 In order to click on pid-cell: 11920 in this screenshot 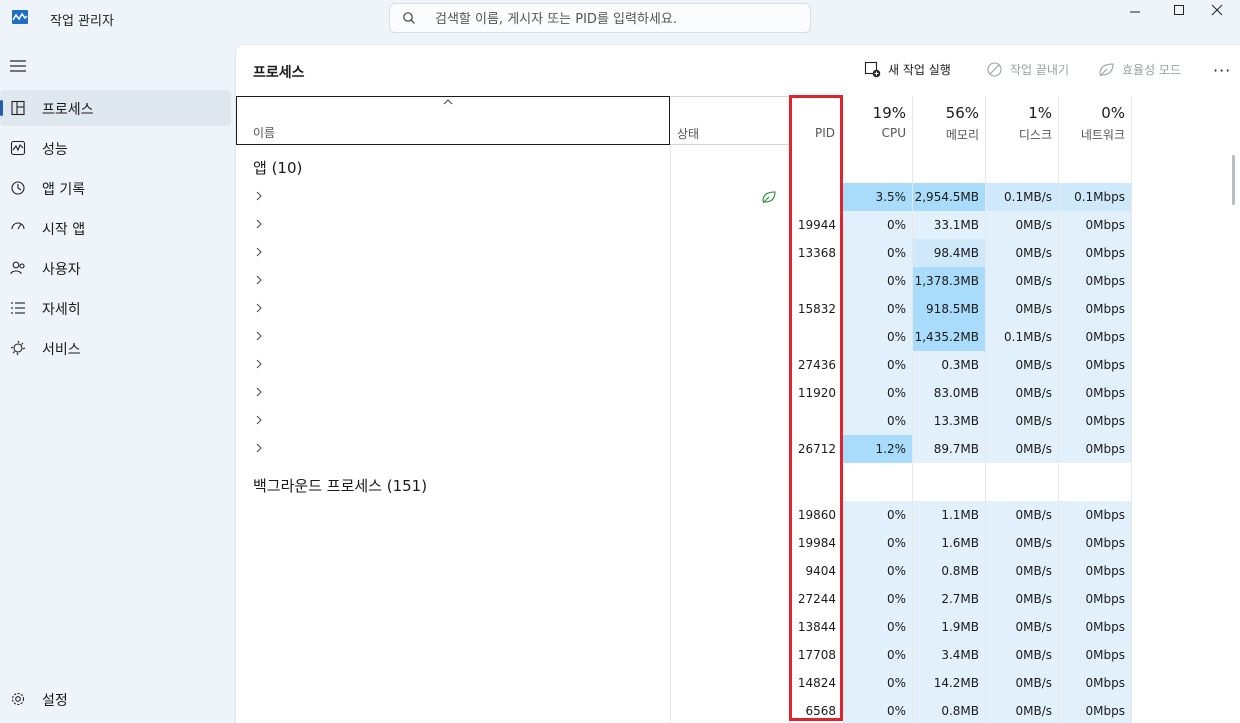, I will do `click(816, 393)`.